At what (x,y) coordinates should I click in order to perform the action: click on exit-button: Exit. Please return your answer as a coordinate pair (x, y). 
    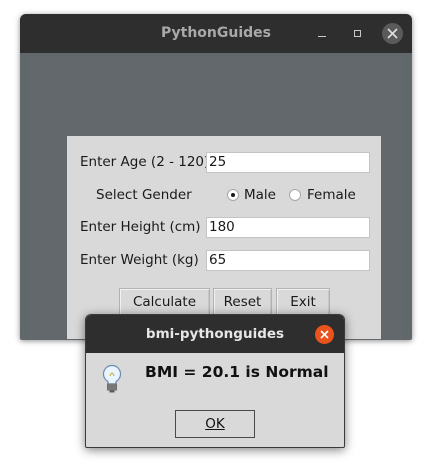
    Looking at the image, I should click on (303, 302).